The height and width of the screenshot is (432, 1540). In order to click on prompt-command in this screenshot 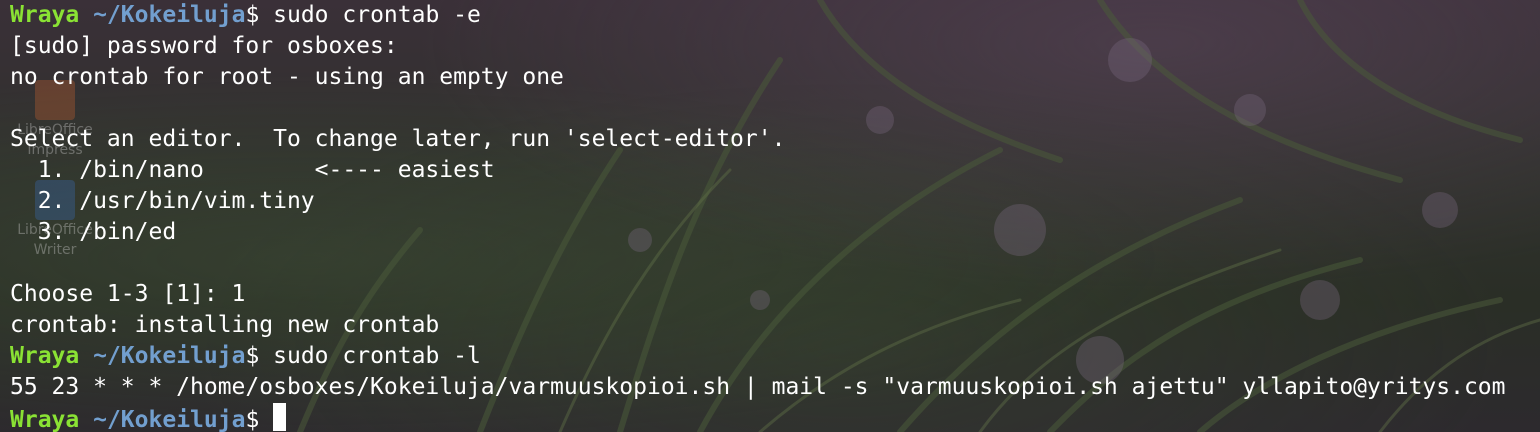, I will do `click(266, 419)`.